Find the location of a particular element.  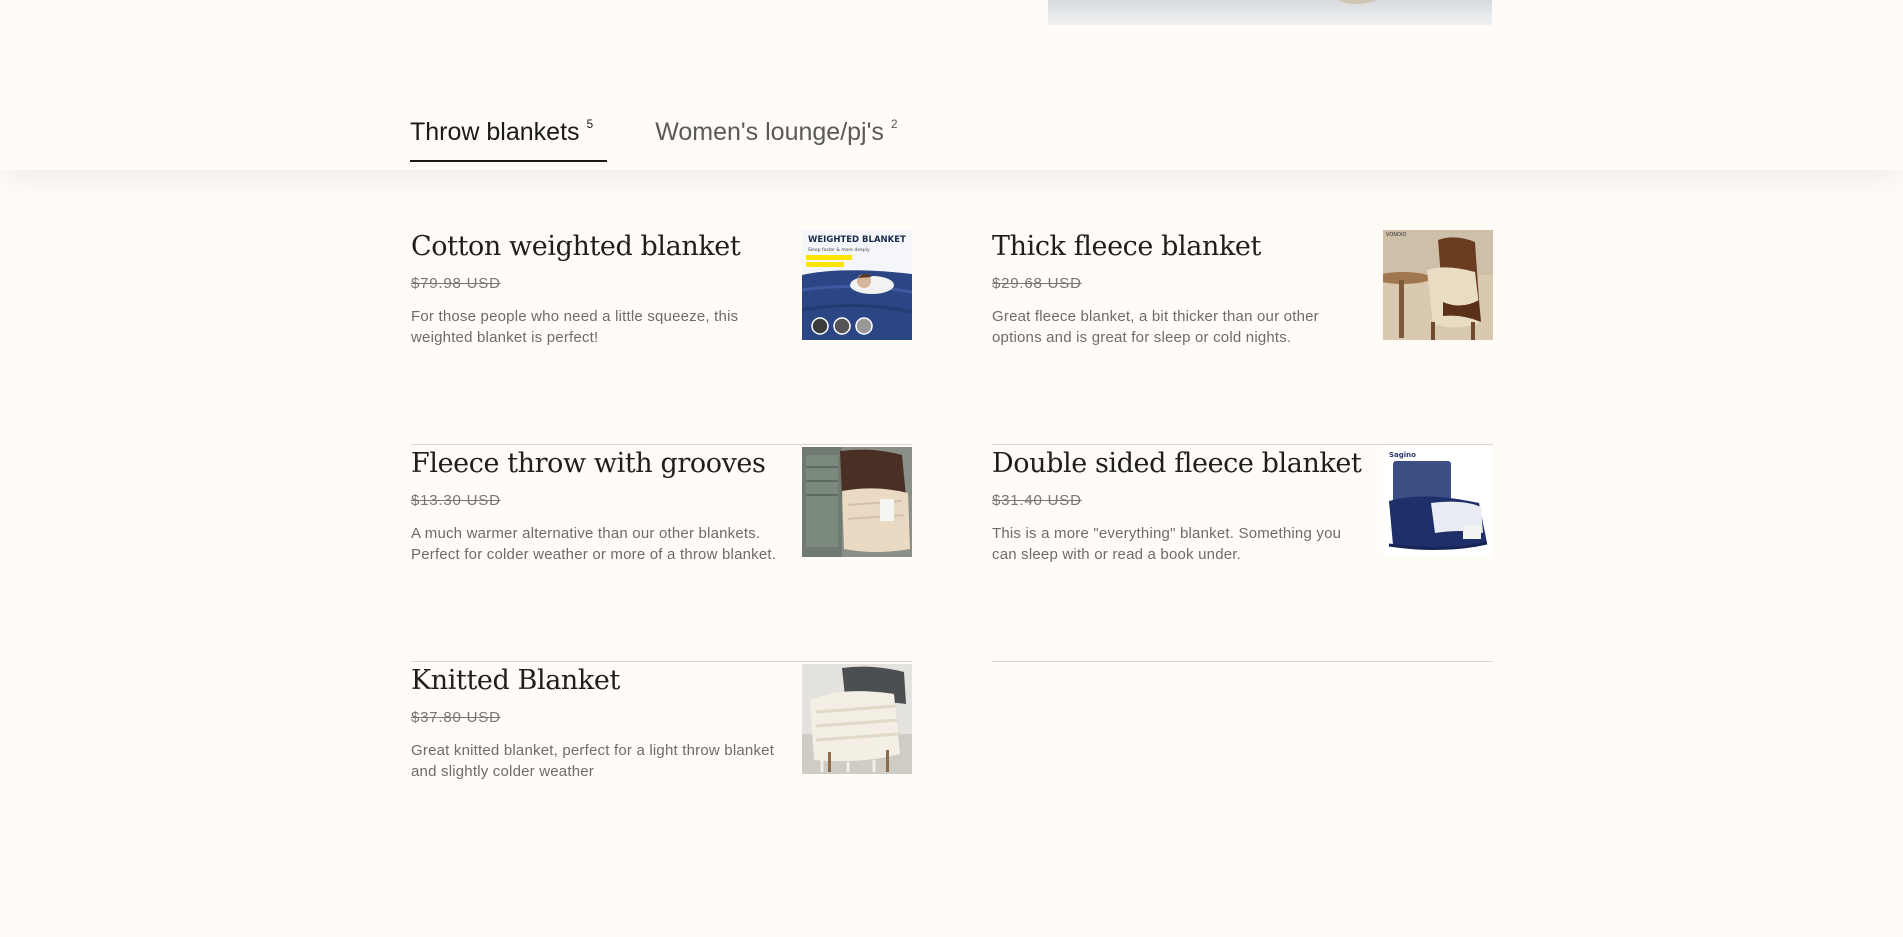

product-price: $13.30 USD is located at coordinates (456, 500).